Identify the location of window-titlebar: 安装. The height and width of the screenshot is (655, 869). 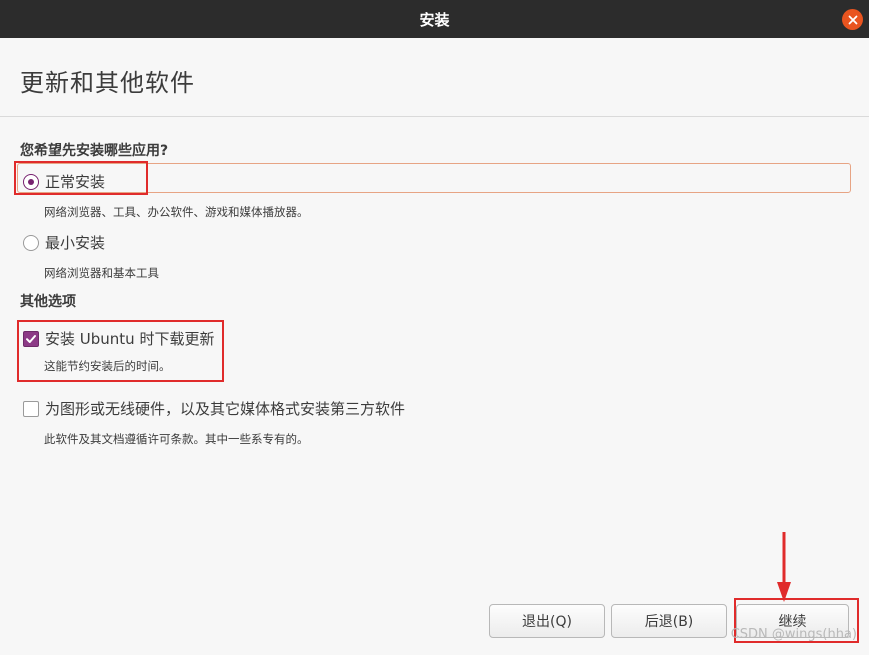
(434, 19).